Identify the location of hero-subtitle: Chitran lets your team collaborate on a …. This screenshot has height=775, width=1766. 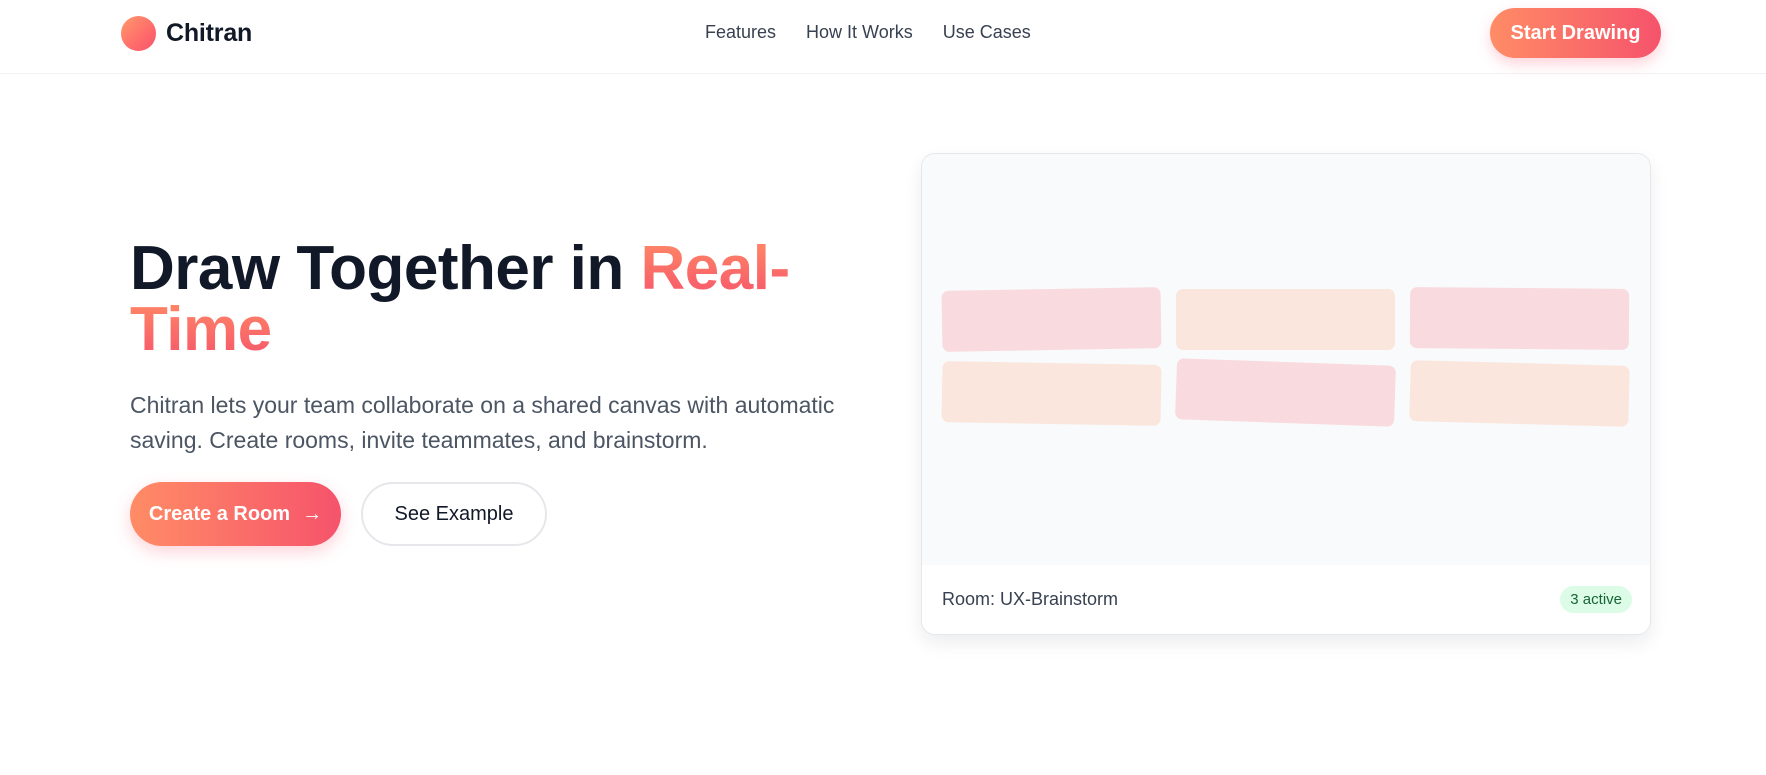
(482, 422).